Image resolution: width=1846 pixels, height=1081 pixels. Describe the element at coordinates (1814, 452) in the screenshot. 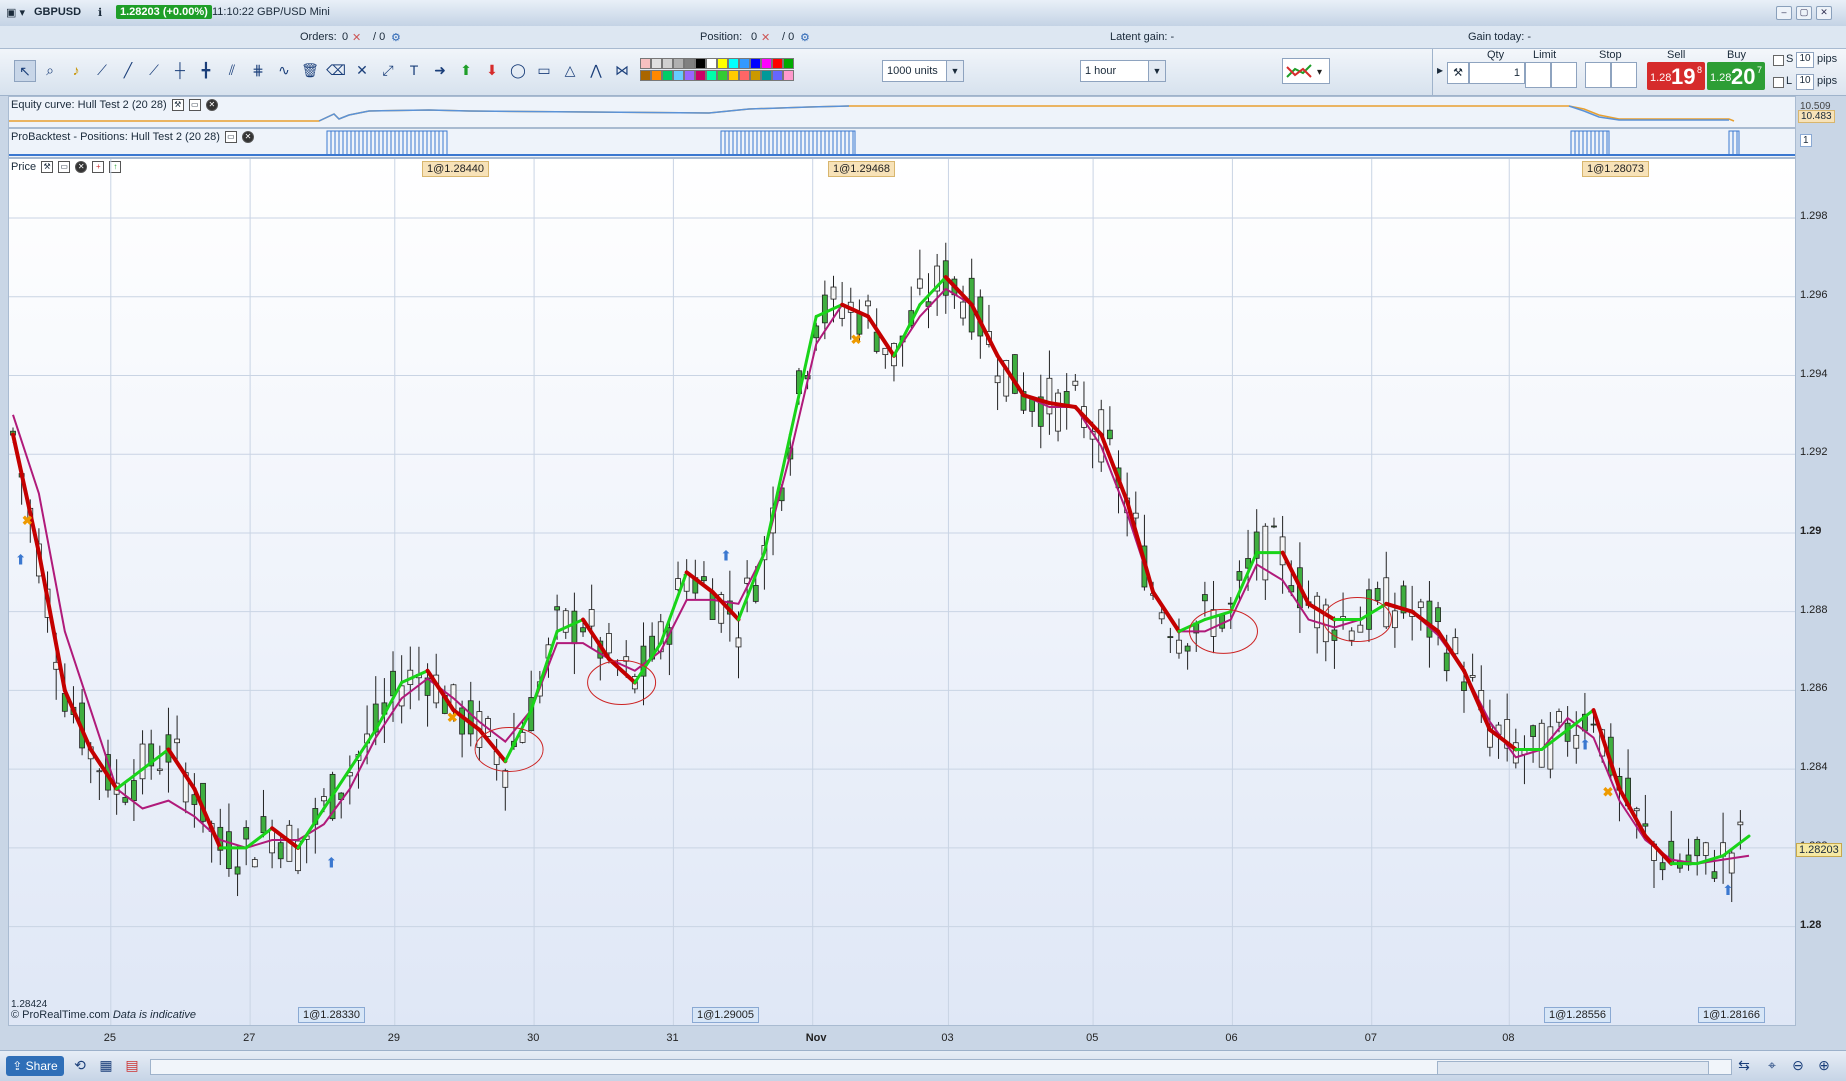

I see `y-tick-label: 1.292` at that location.